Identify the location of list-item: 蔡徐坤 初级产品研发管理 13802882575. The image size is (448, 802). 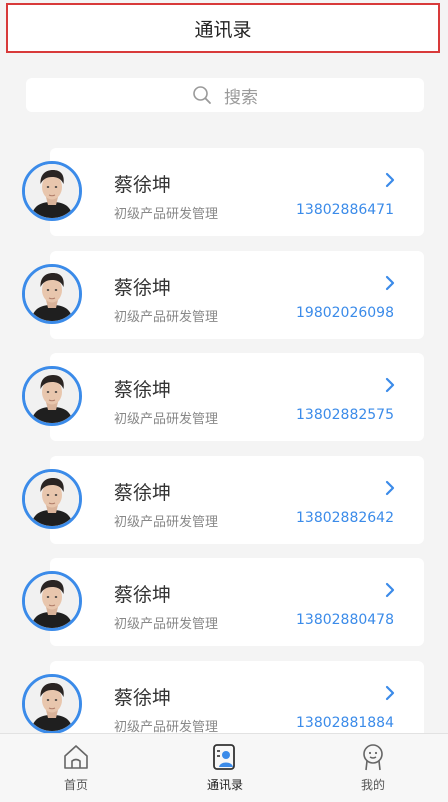
(224, 398).